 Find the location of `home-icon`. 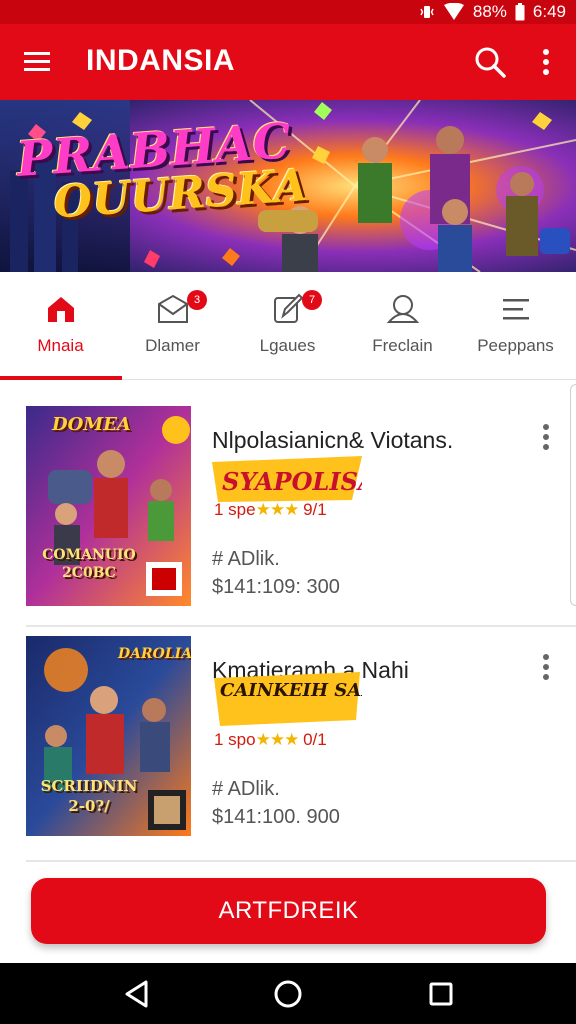

home-icon is located at coordinates (61, 309).